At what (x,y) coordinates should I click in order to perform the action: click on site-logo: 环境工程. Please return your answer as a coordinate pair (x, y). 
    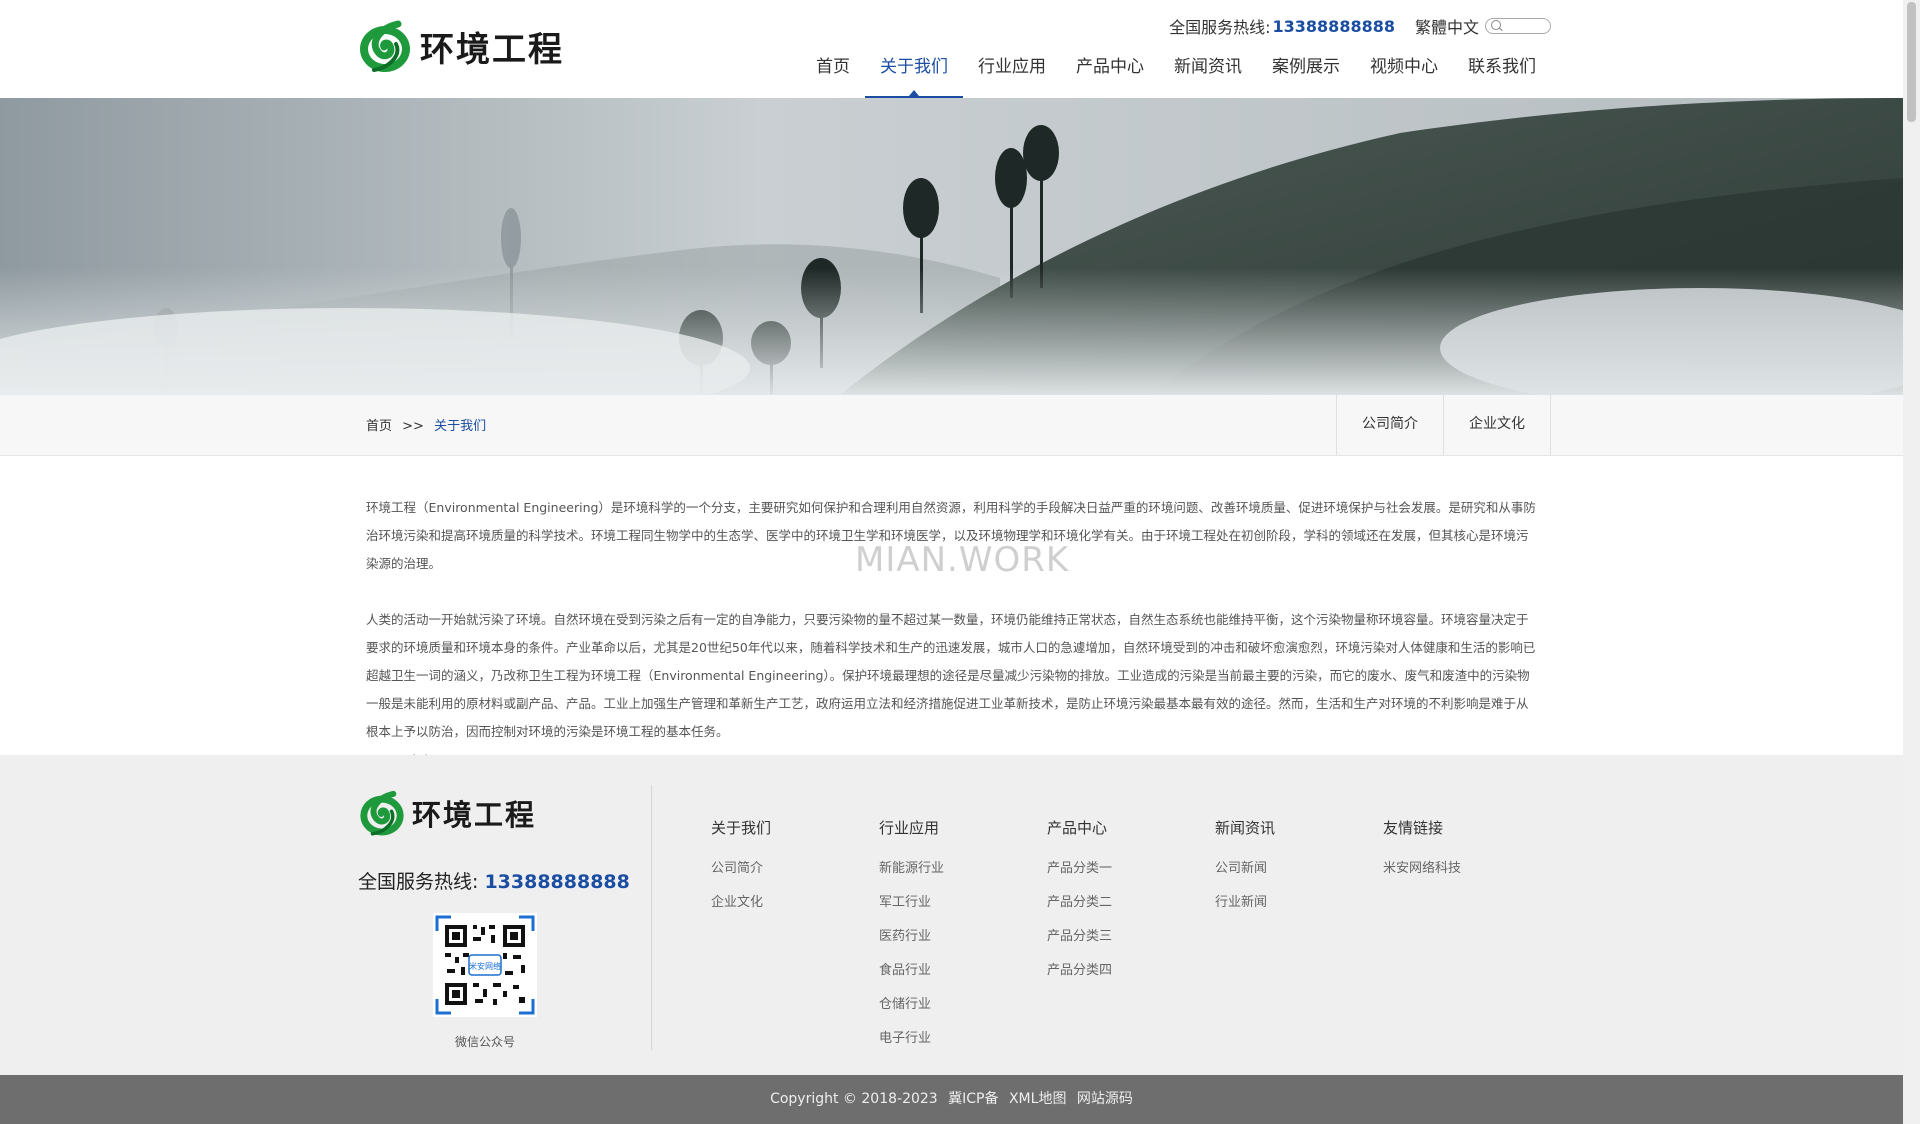
    Looking at the image, I should click on (461, 46).